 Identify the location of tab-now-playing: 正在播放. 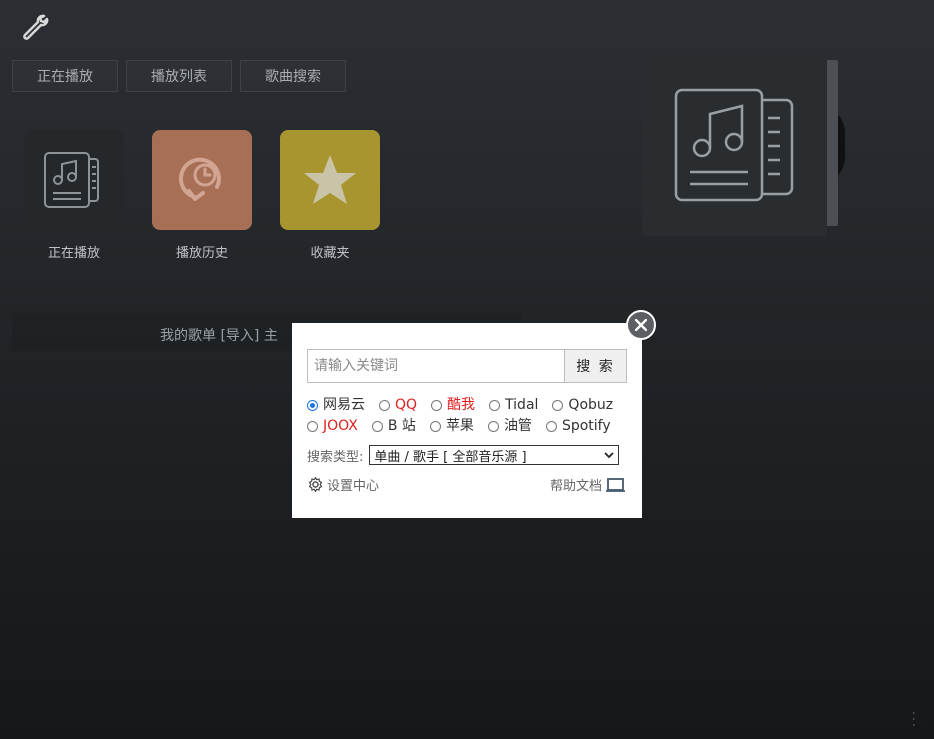
(65, 76).